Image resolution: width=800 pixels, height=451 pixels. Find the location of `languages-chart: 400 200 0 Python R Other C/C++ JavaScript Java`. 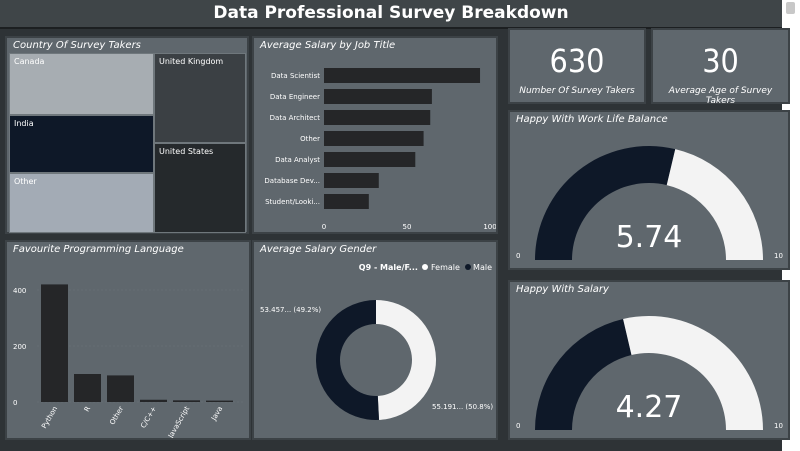

languages-chart: 400 200 0 Python R Other C/C++ JavaScript Java is located at coordinates (128, 361).